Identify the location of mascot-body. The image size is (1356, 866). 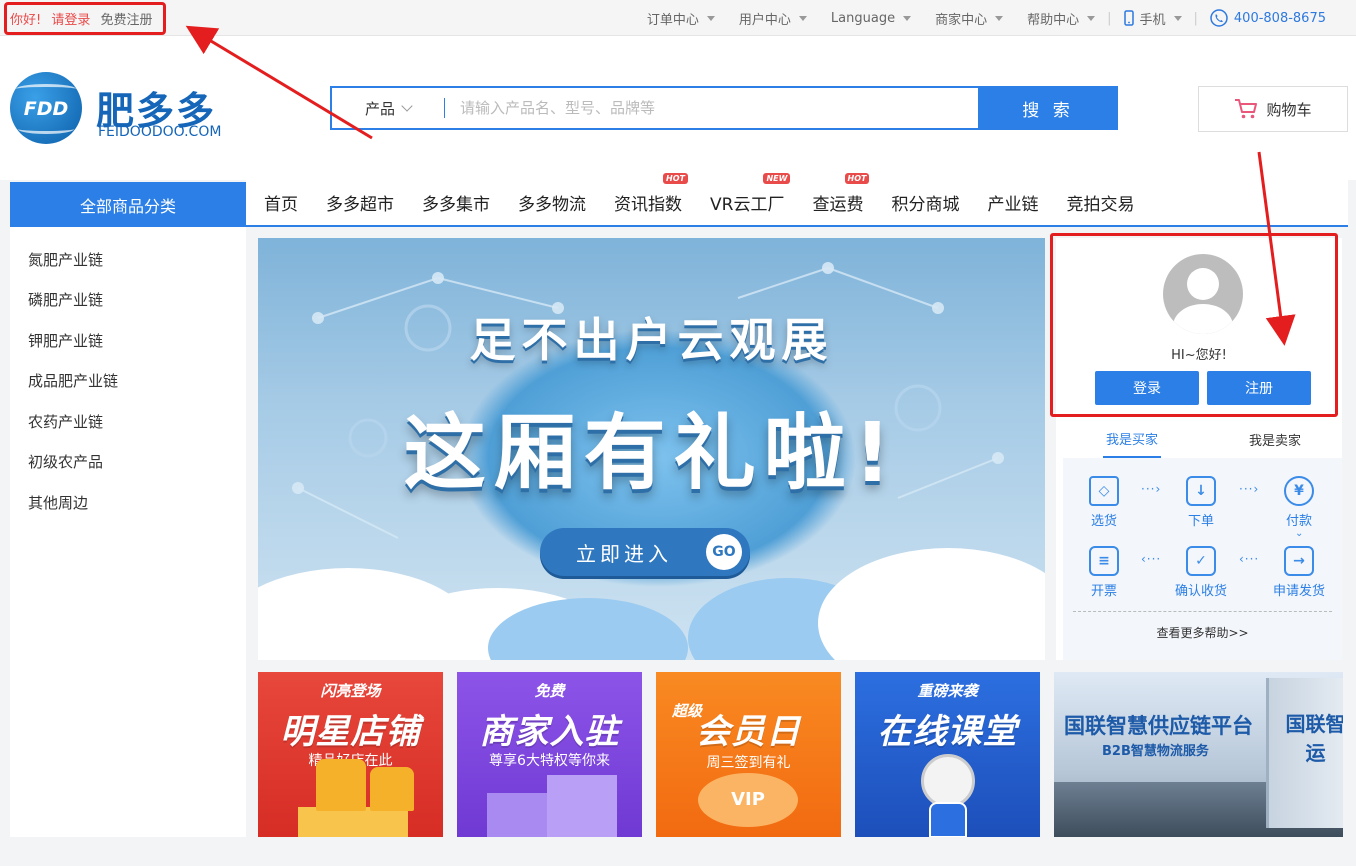
(948, 819).